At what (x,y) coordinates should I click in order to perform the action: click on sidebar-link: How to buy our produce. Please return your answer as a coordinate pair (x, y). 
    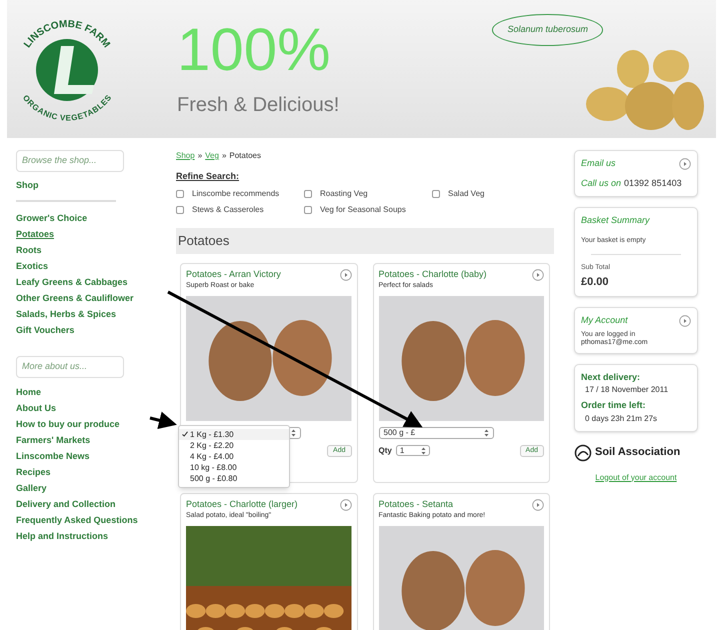
    Looking at the image, I should click on (96, 424).